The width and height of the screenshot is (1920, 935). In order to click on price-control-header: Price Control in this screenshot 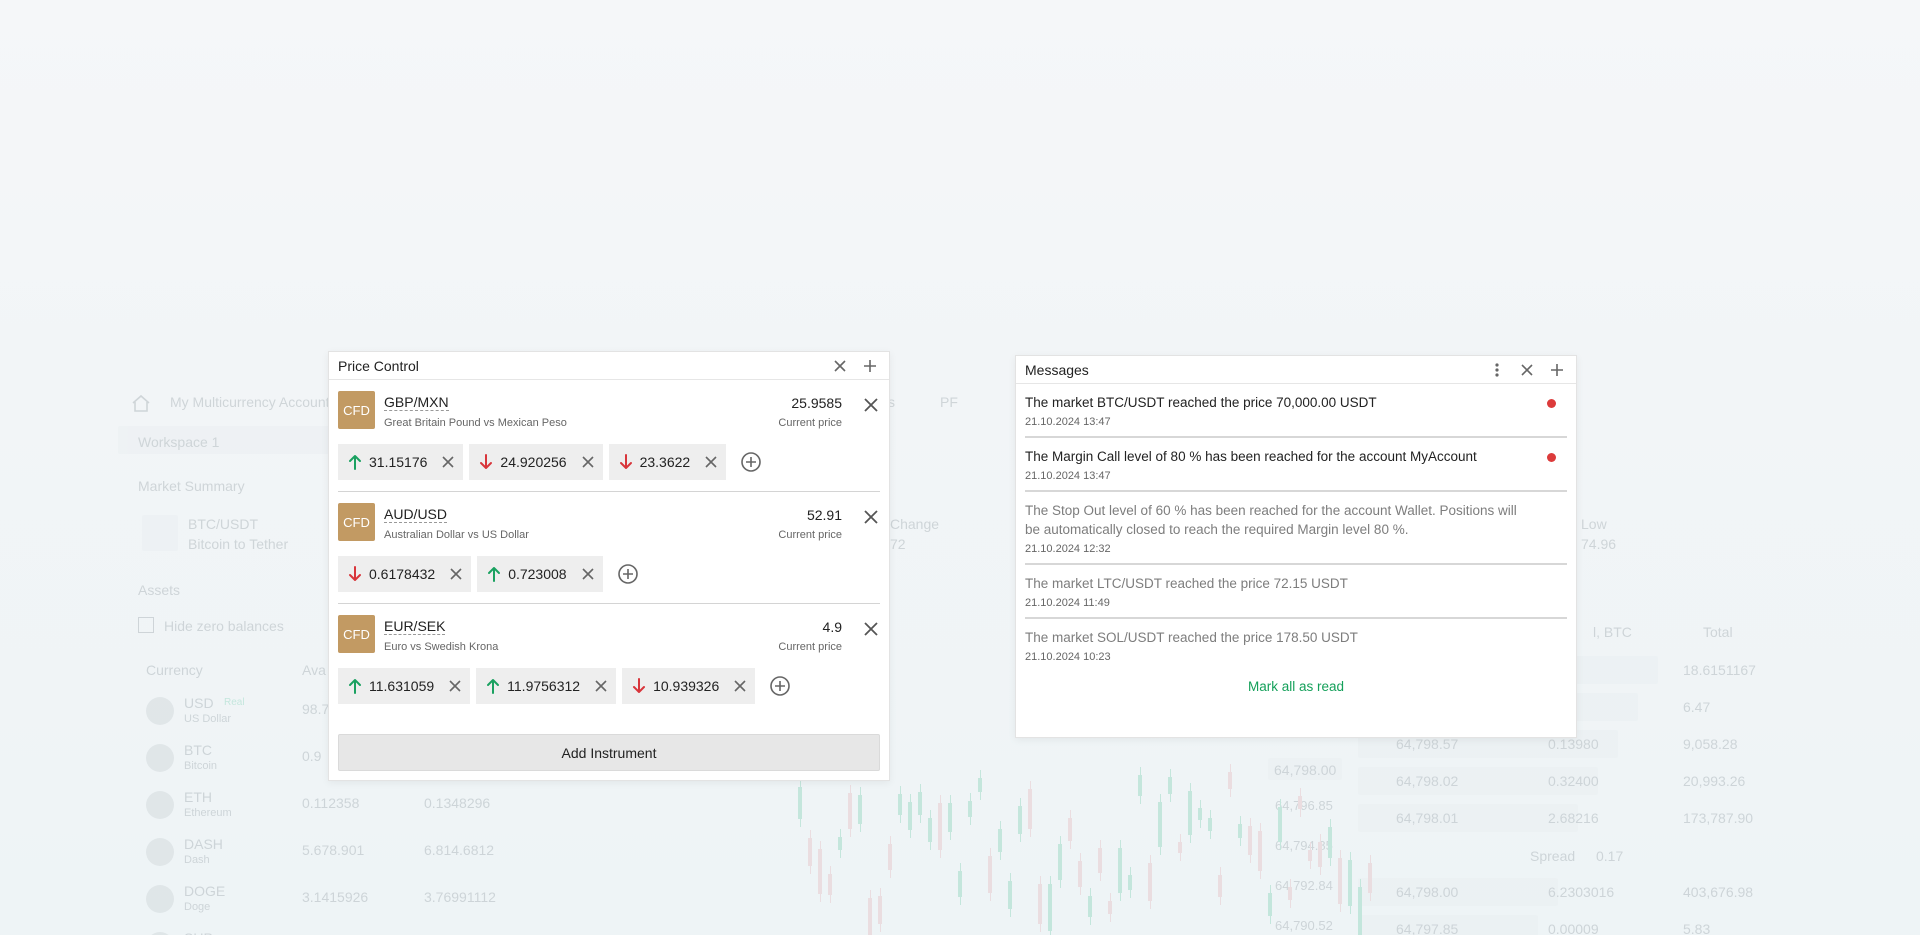, I will do `click(609, 366)`.